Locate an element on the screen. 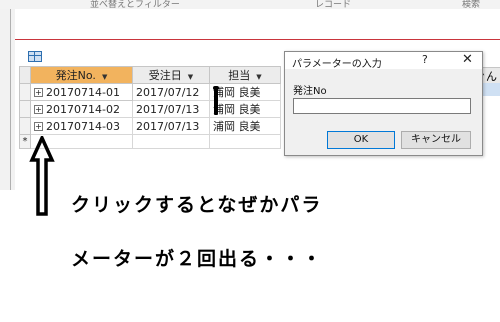 The image size is (500, 322). table-icon is located at coordinates (35, 56).